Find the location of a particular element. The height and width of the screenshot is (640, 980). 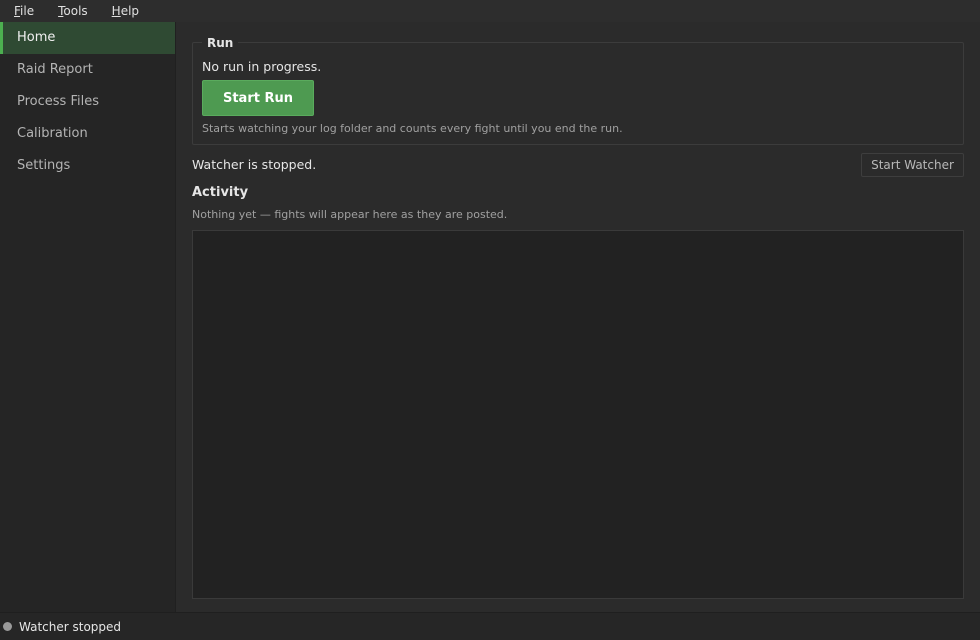

menu-tools-label: ools is located at coordinates (75, 11).